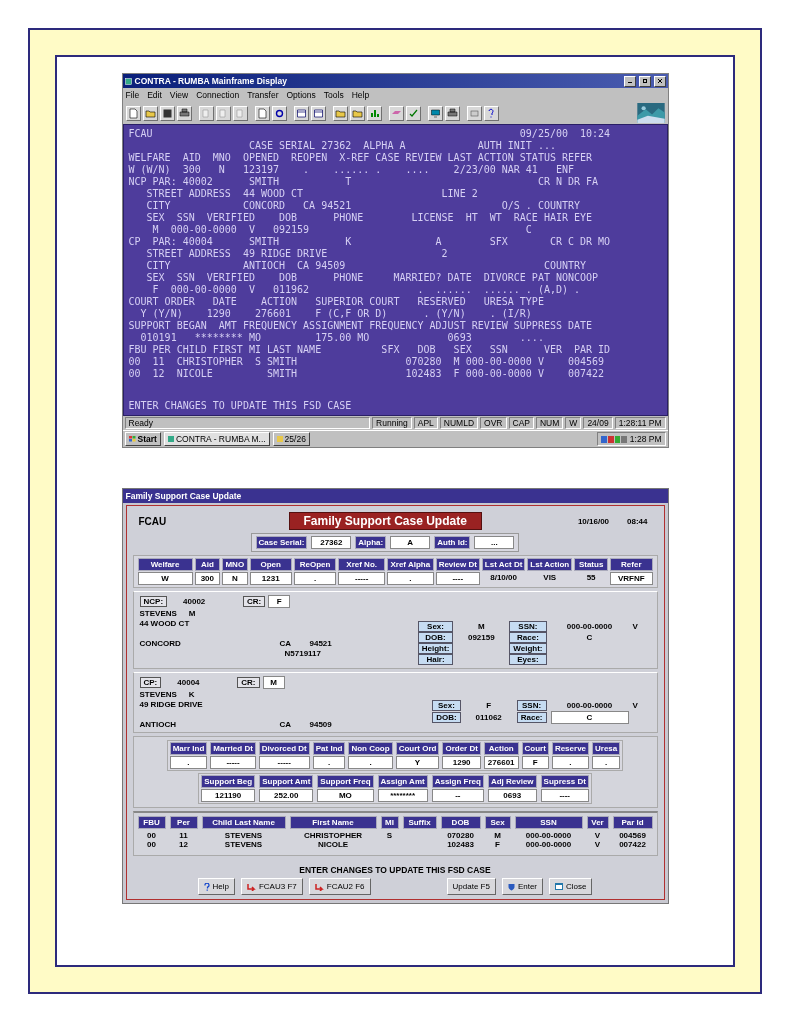 Image resolution: width=790 pixels, height=1022 pixels. I want to click on table-cell-text: CHRISTOPHER, so click(333, 835).